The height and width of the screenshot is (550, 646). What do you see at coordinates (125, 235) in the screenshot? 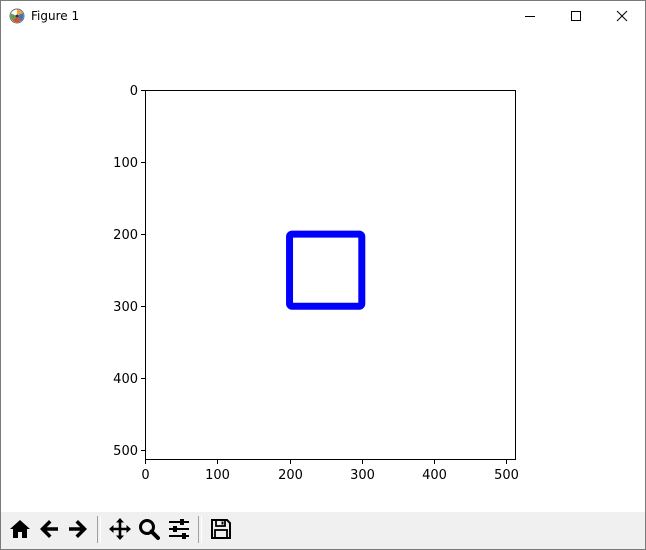
I see `y-tick-label: 200` at bounding box center [125, 235].